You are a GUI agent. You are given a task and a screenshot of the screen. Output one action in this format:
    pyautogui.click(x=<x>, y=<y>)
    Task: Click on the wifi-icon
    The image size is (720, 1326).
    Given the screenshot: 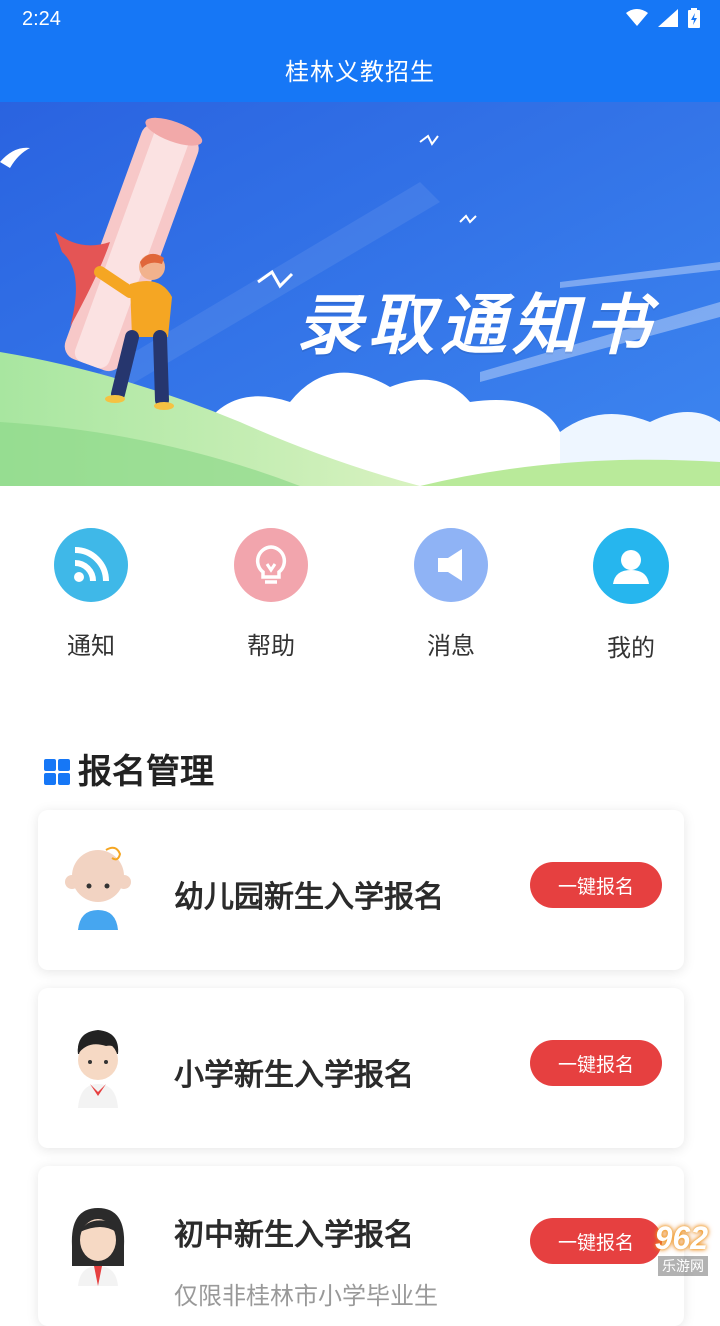 What is the action you would take?
    pyautogui.click(x=637, y=17)
    